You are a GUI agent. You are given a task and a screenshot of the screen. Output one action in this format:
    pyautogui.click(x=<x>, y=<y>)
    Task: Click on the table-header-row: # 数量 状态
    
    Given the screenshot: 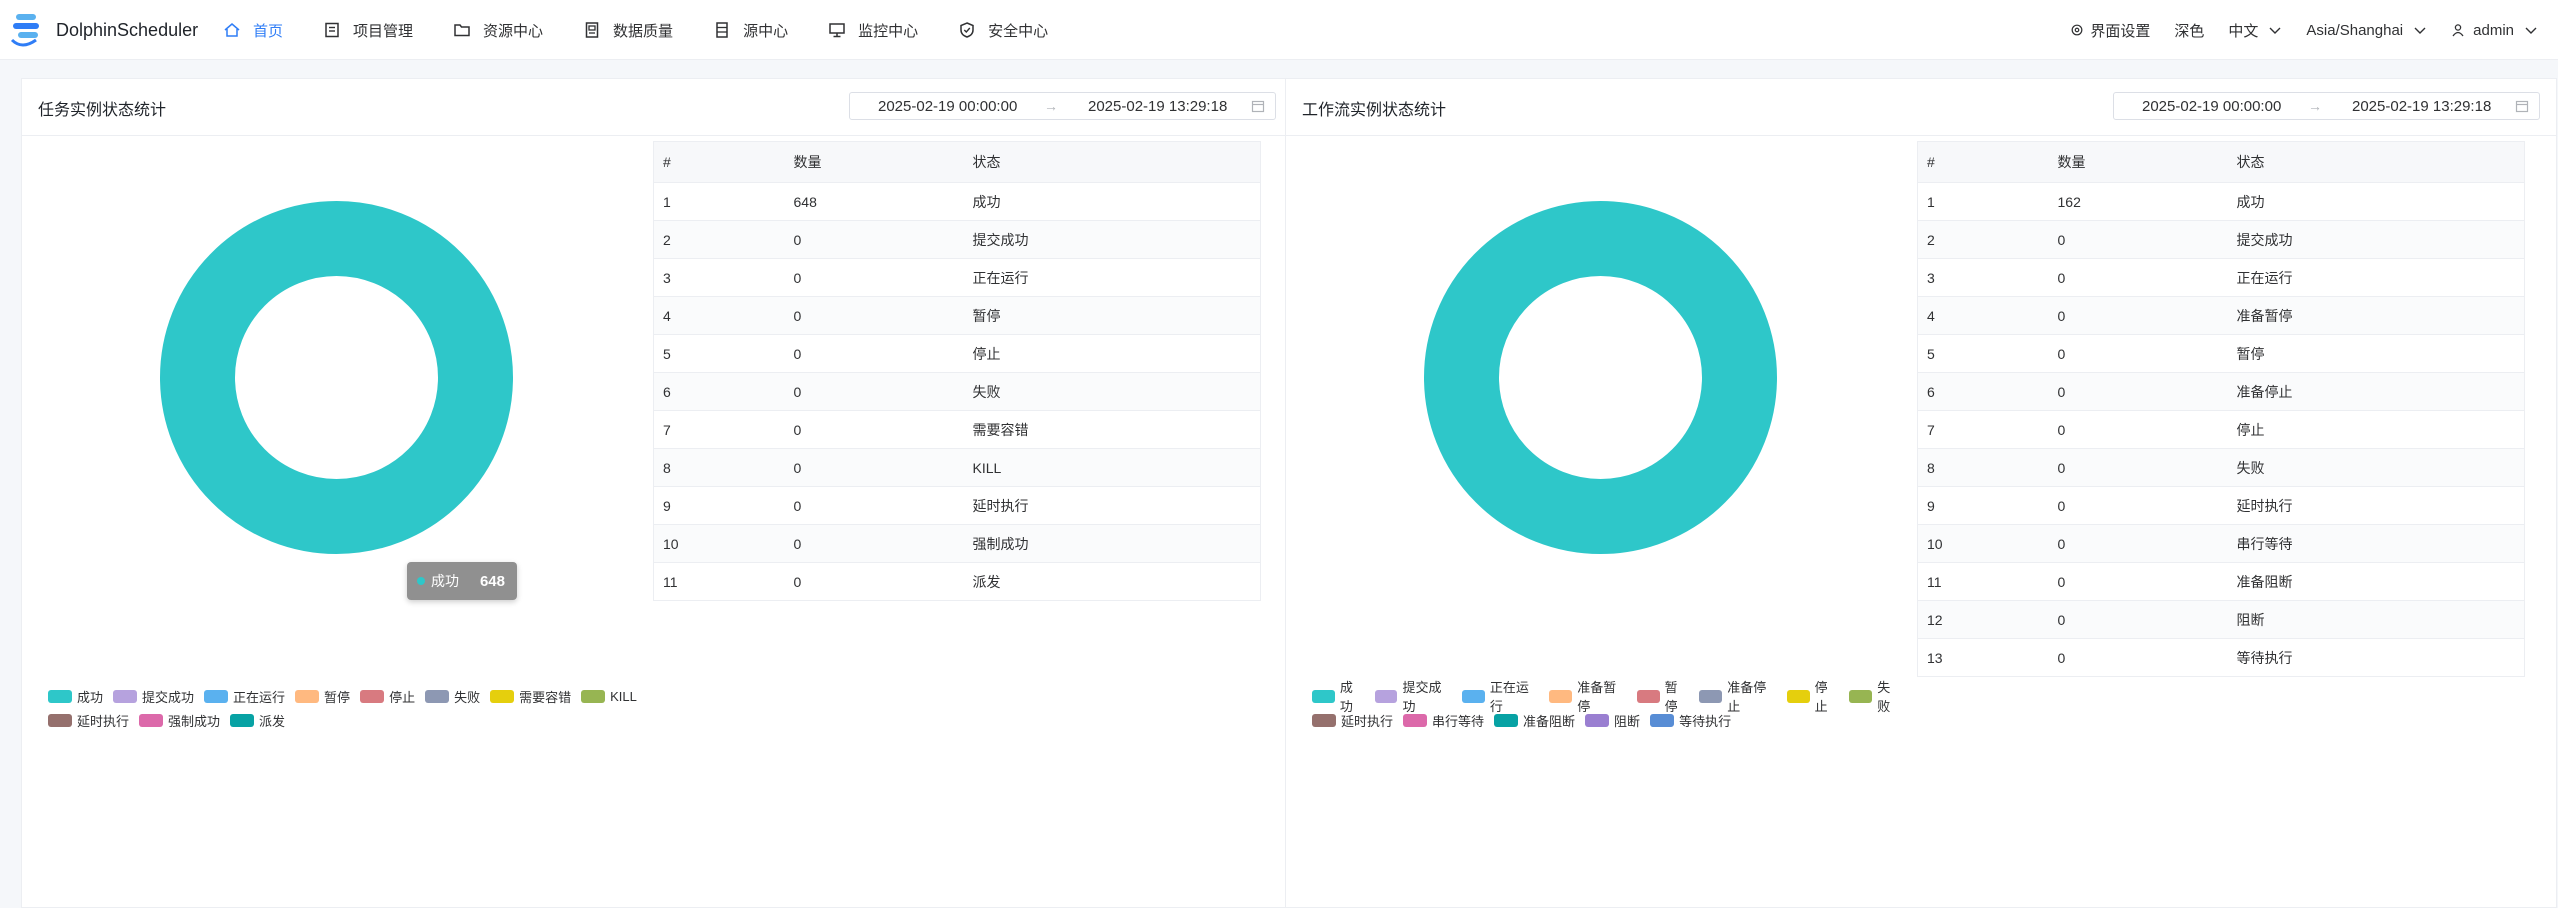 What is the action you would take?
    pyautogui.click(x=957, y=162)
    